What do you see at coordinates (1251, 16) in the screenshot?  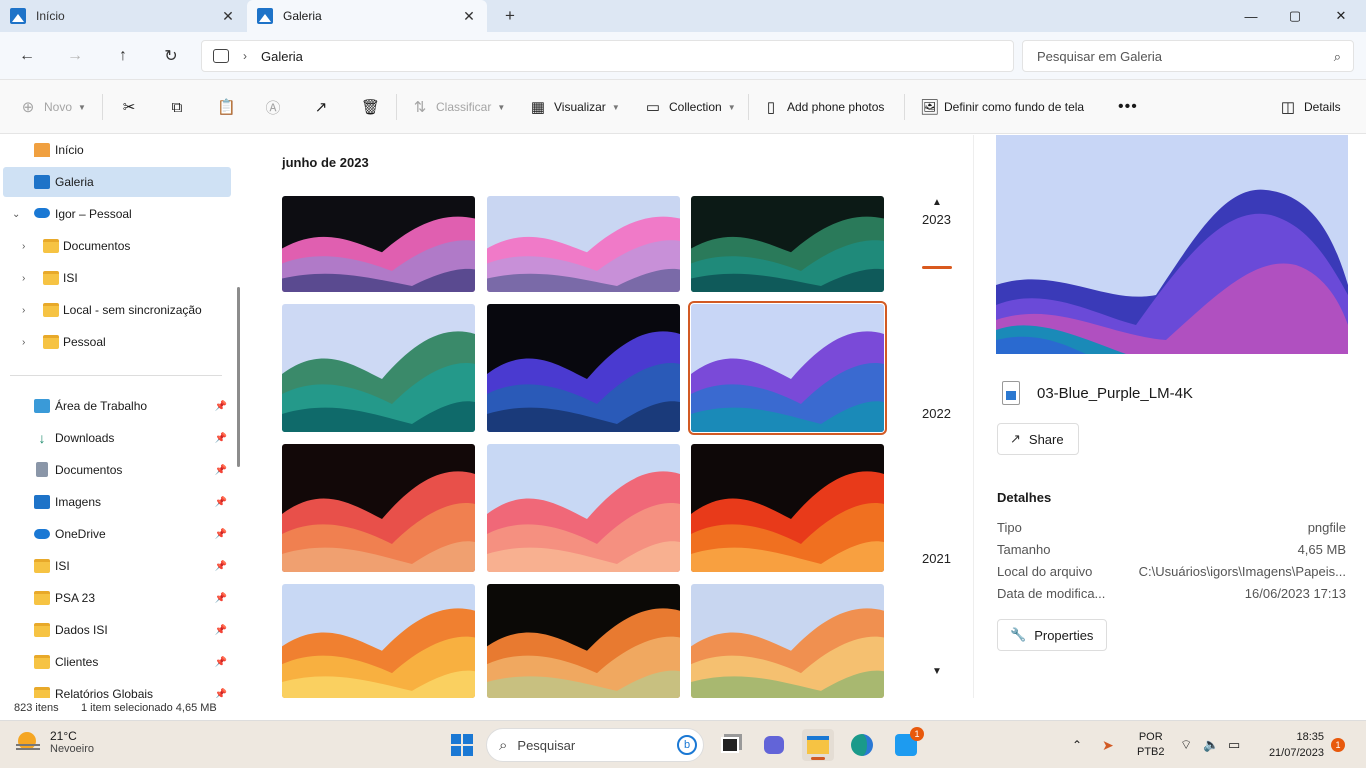 I see `minimize-button: —` at bounding box center [1251, 16].